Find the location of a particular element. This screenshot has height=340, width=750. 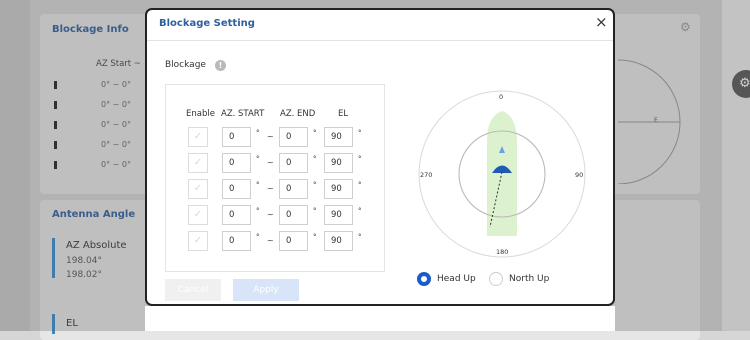

compass-label-e: 90 is located at coordinates (579, 175).